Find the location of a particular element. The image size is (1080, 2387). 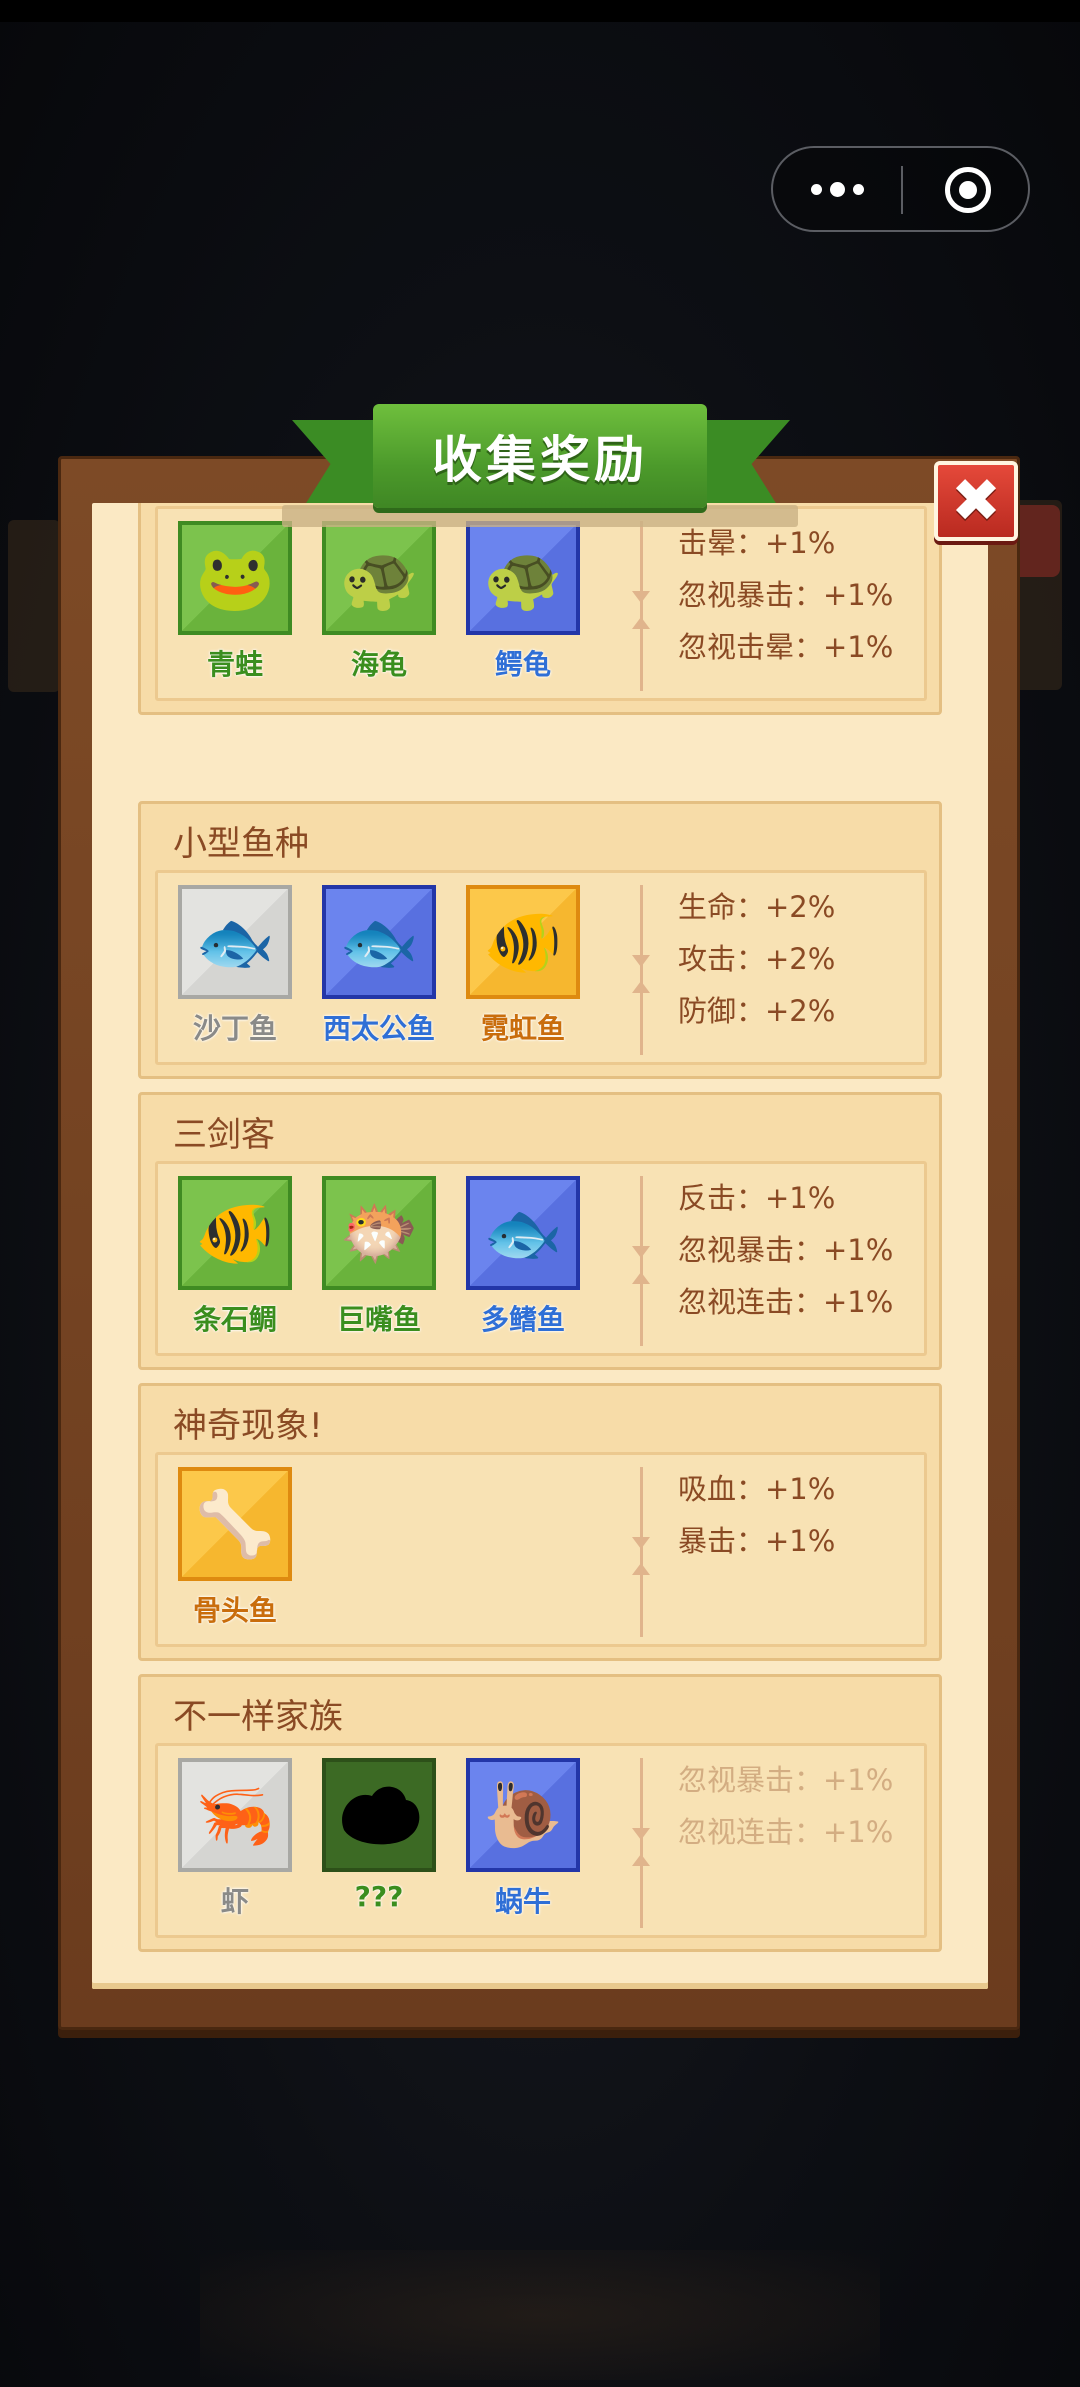

item-name: 蜗牛 is located at coordinates (522, 1901).